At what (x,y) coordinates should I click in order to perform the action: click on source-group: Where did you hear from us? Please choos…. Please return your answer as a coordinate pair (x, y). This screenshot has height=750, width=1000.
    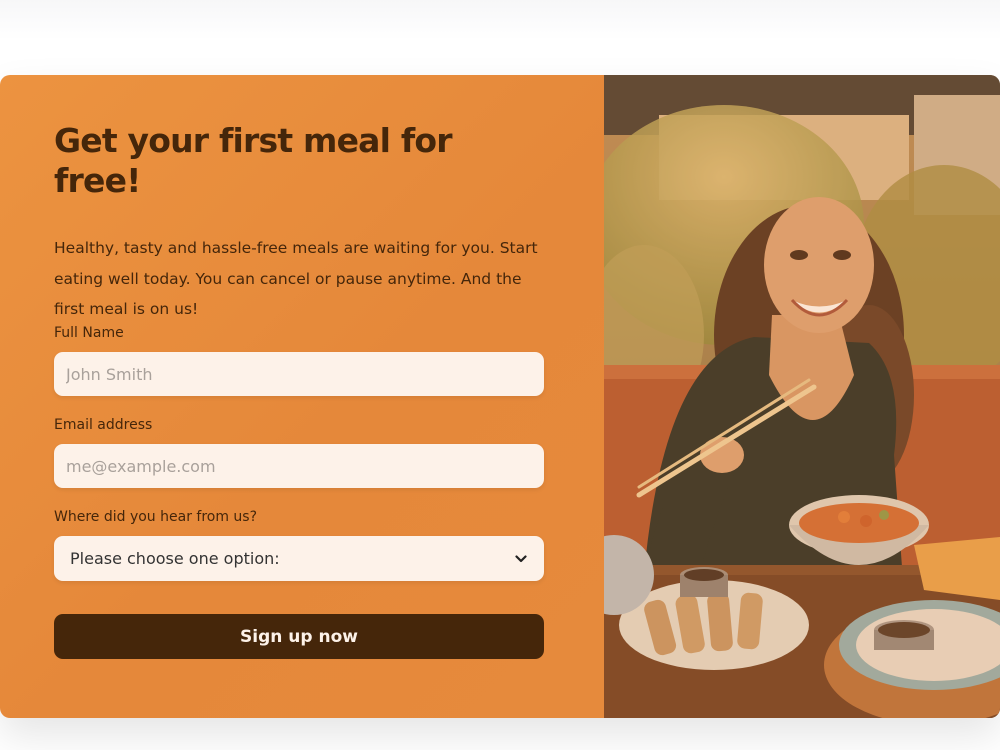
    Looking at the image, I should click on (299, 544).